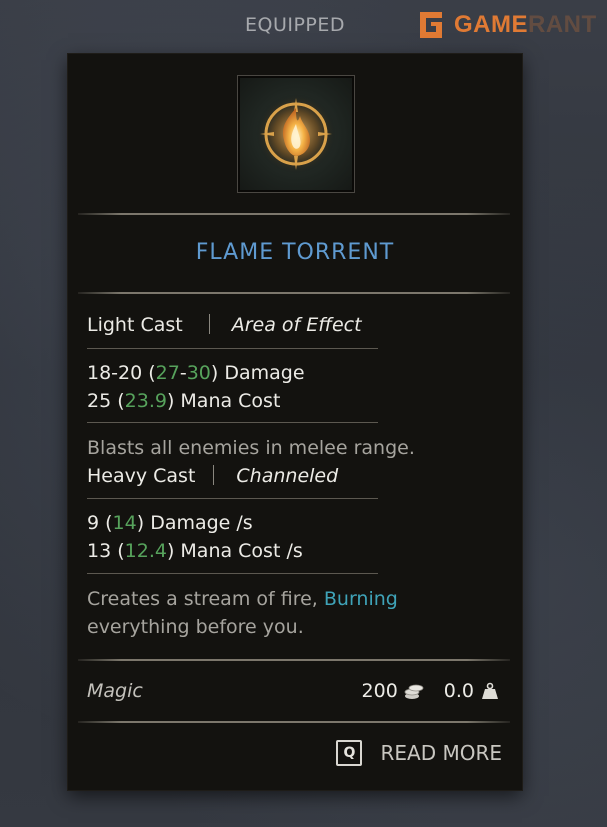 The height and width of the screenshot is (827, 607). I want to click on flame-torrent-skill-icon, so click(296, 134).